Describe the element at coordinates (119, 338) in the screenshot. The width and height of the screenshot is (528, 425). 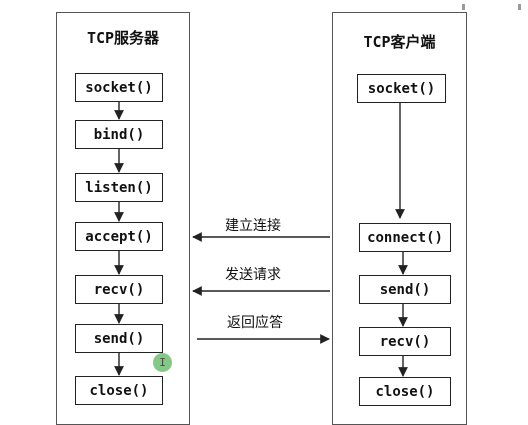
I see `server-send-box: send()` at that location.